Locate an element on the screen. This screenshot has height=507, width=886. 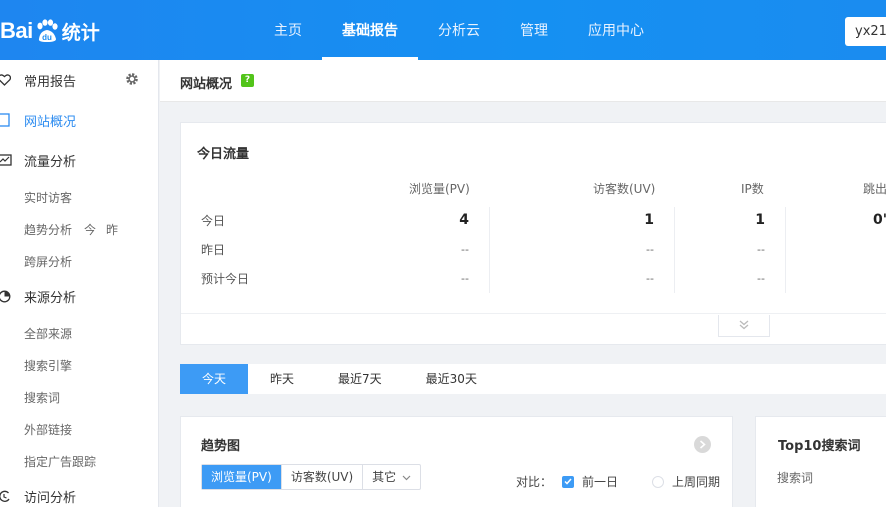
card-title: 趋势图 is located at coordinates (221, 446).